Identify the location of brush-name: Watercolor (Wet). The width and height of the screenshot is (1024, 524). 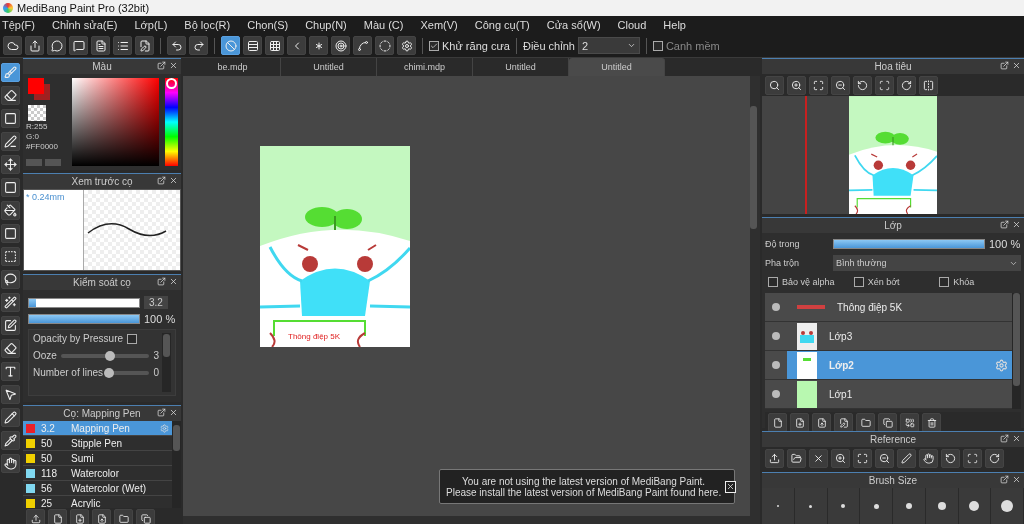
(109, 488).